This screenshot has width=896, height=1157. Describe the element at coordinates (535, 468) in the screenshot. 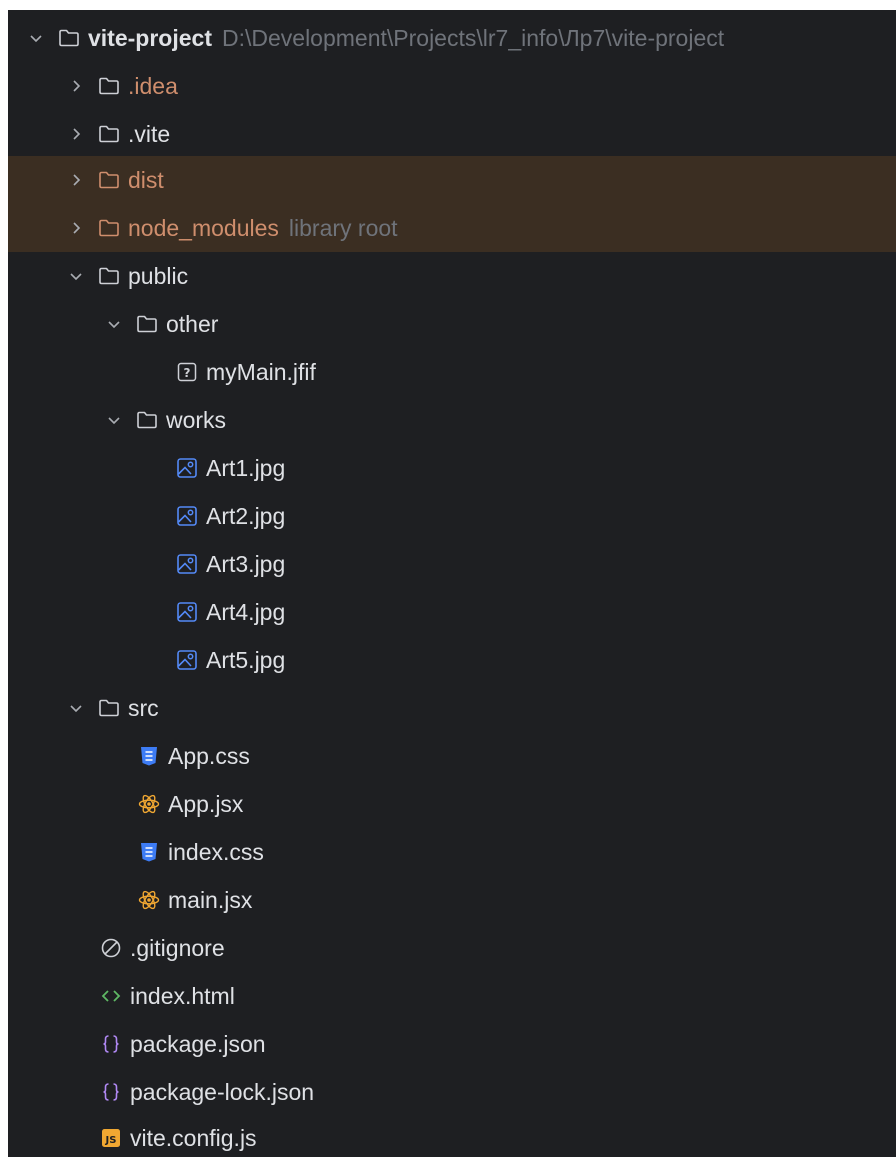

I see `tree-row-art1-jpg: Art1.jpg` at that location.